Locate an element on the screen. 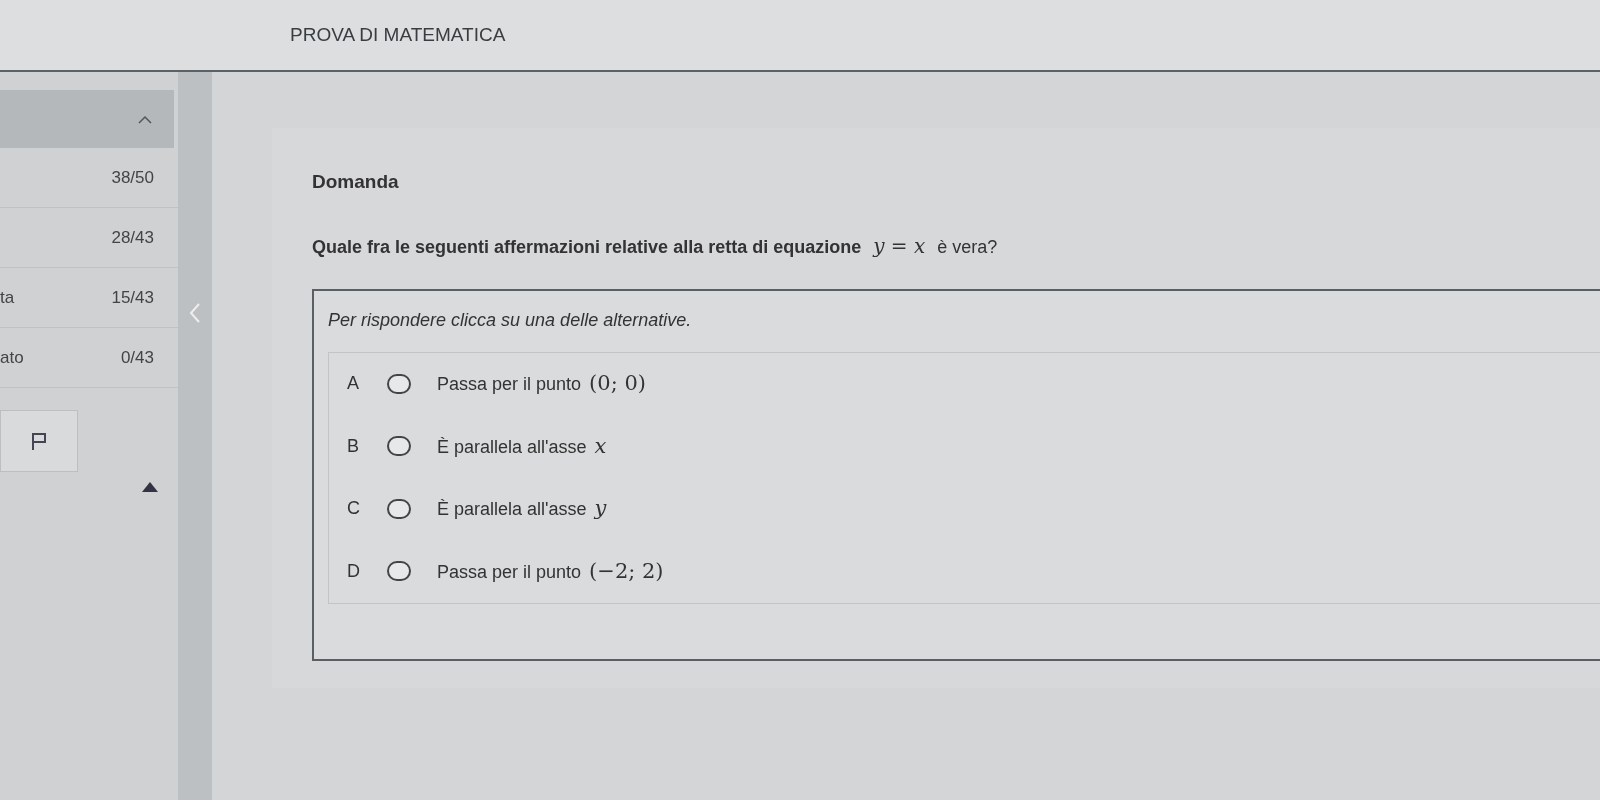 The height and width of the screenshot is (800, 1600). question-heading: Domanda is located at coordinates (356, 182).